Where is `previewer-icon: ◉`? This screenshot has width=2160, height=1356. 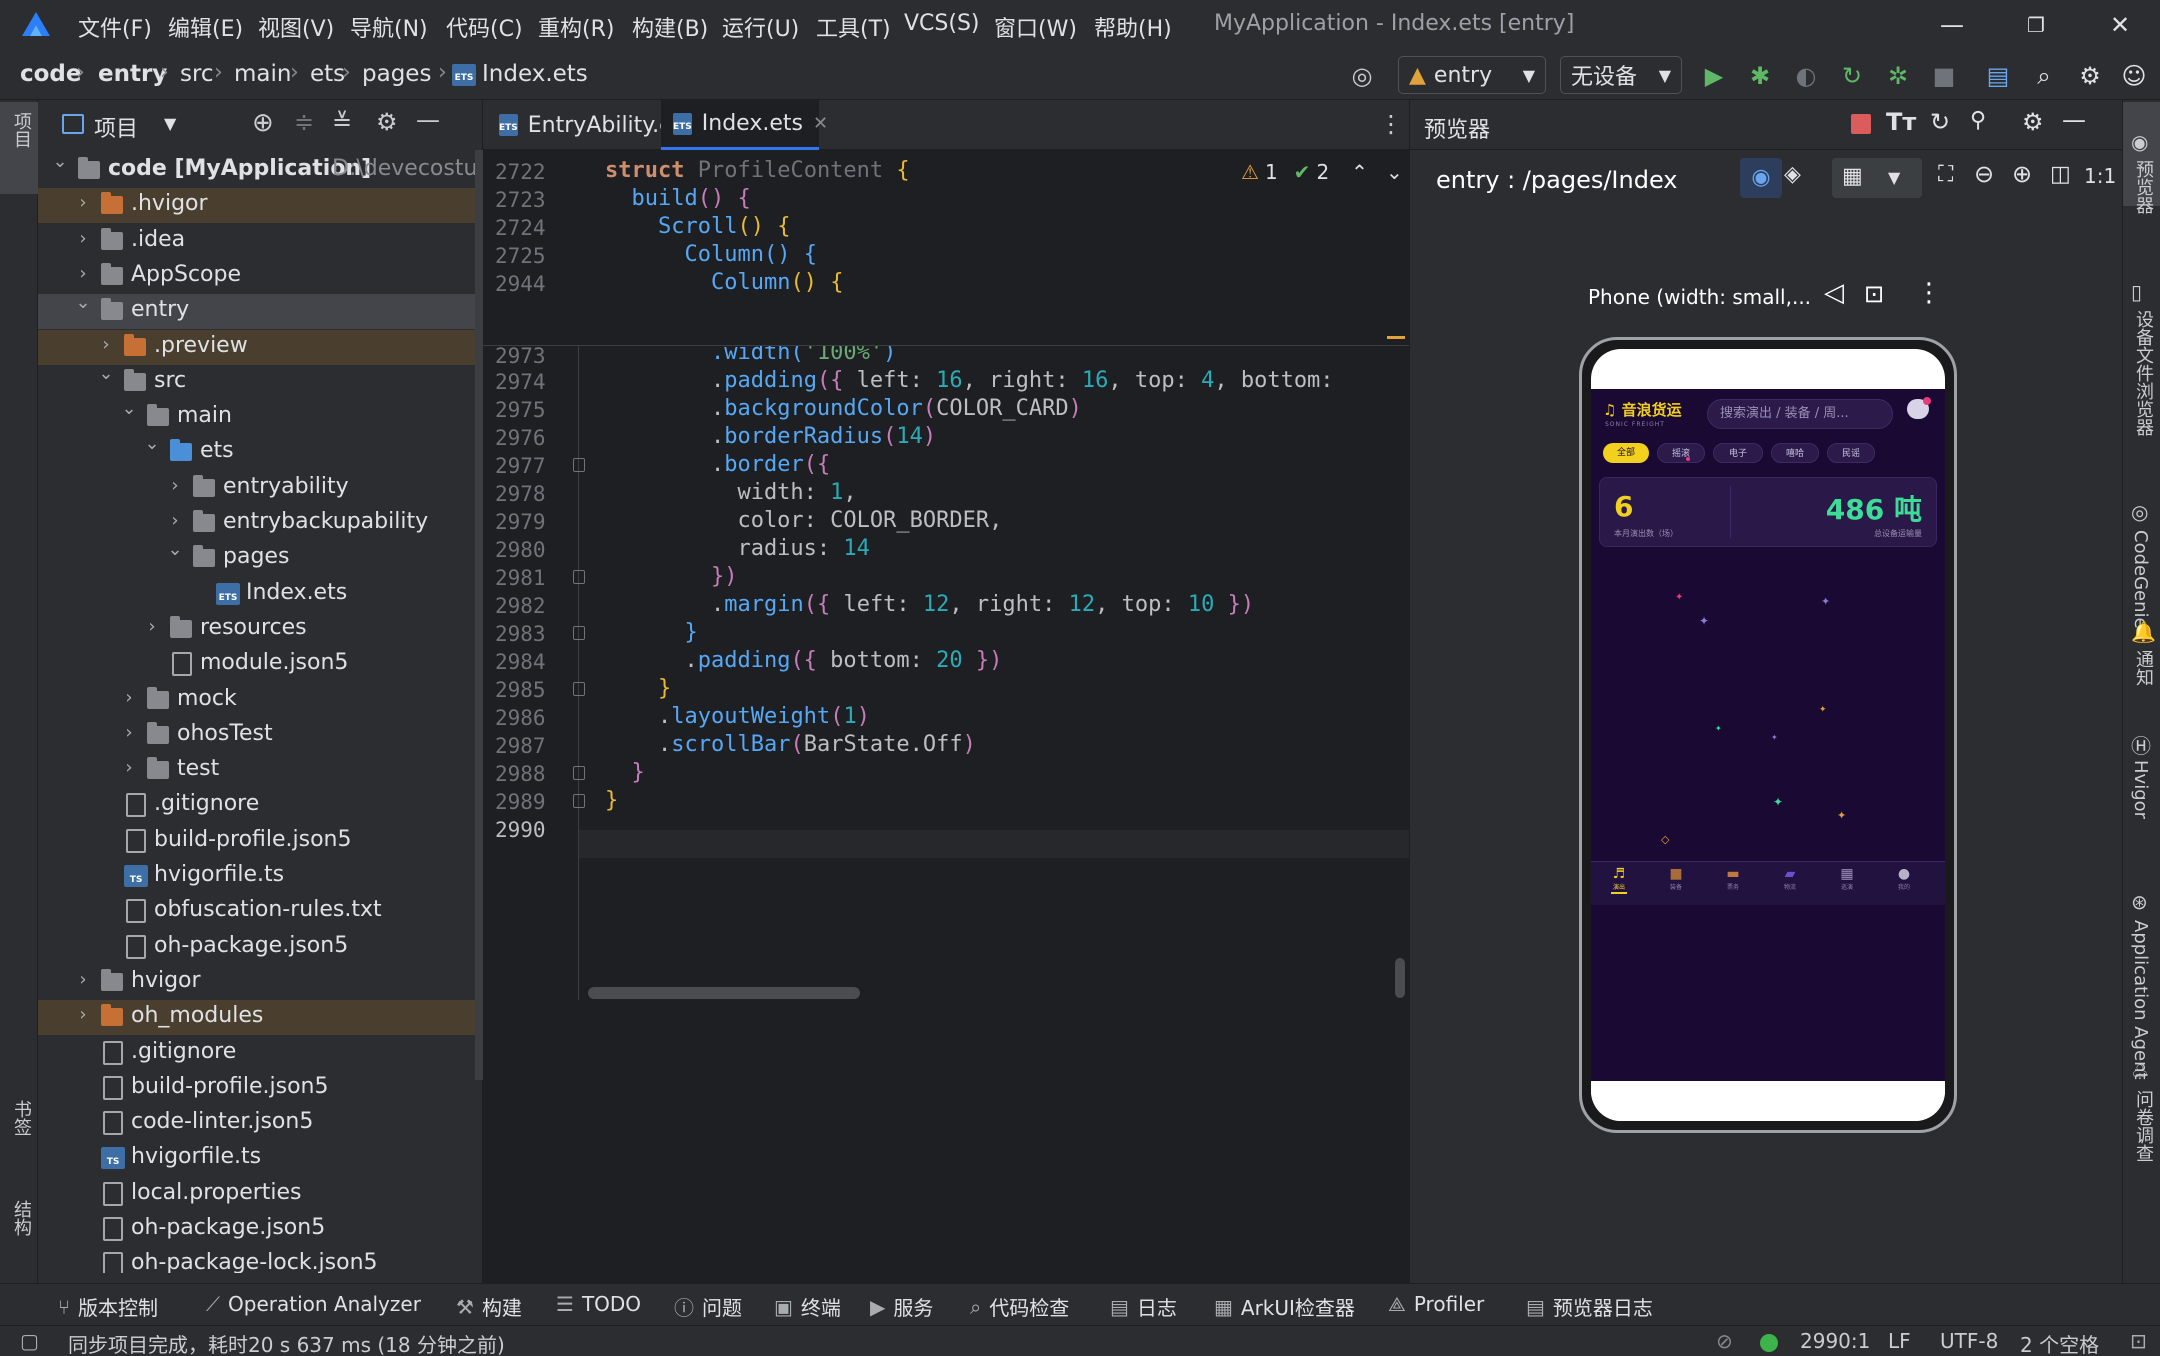 previewer-icon: ◉ is located at coordinates (2139, 142).